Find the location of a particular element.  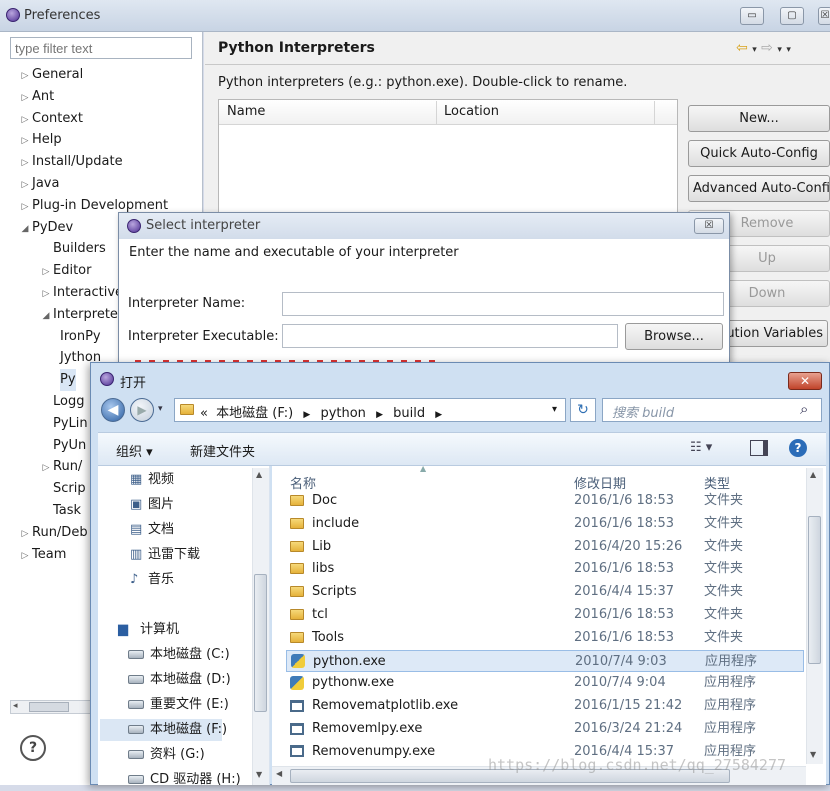

tree-item: ▷ Editor is located at coordinates (65, 271).